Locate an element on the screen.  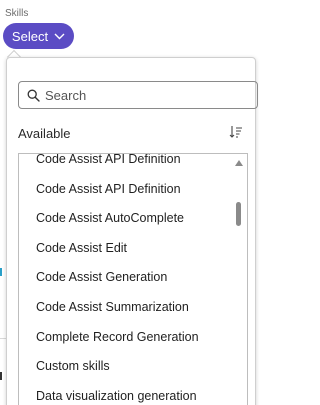
list-item: Custom skills is located at coordinates (123, 367).